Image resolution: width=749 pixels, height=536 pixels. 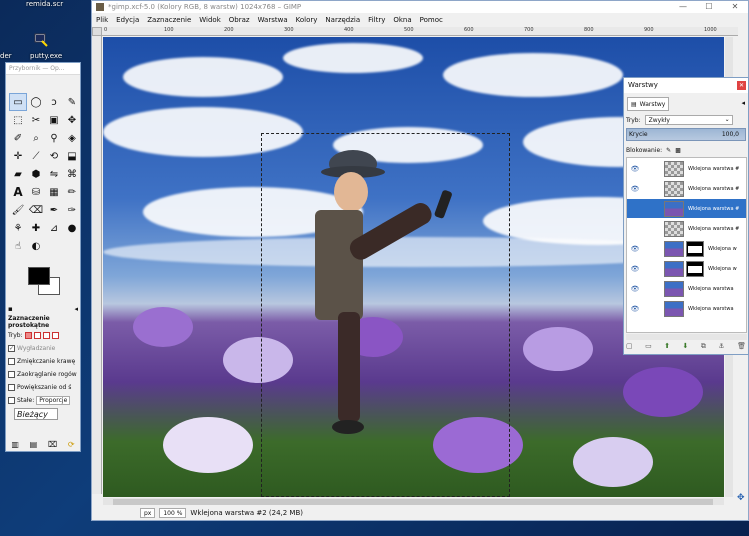 I want to click on paintbrush-tool-icon: 🖌, so click(x=18, y=210).